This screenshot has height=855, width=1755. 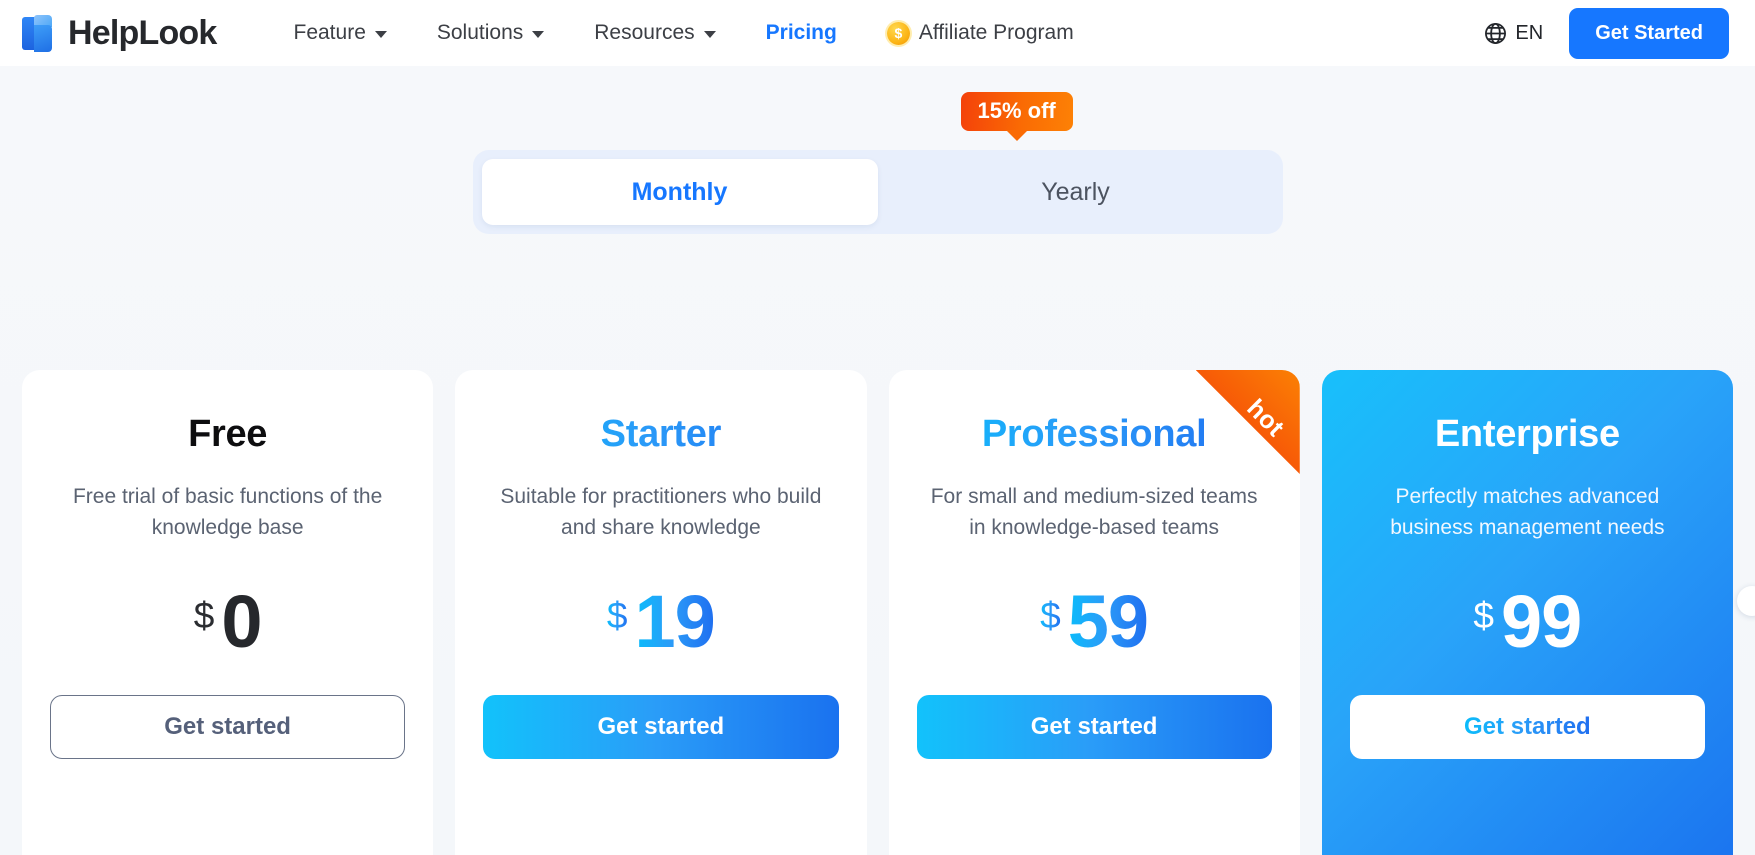 I want to click on nav-label-resources: Resources, so click(x=644, y=32).